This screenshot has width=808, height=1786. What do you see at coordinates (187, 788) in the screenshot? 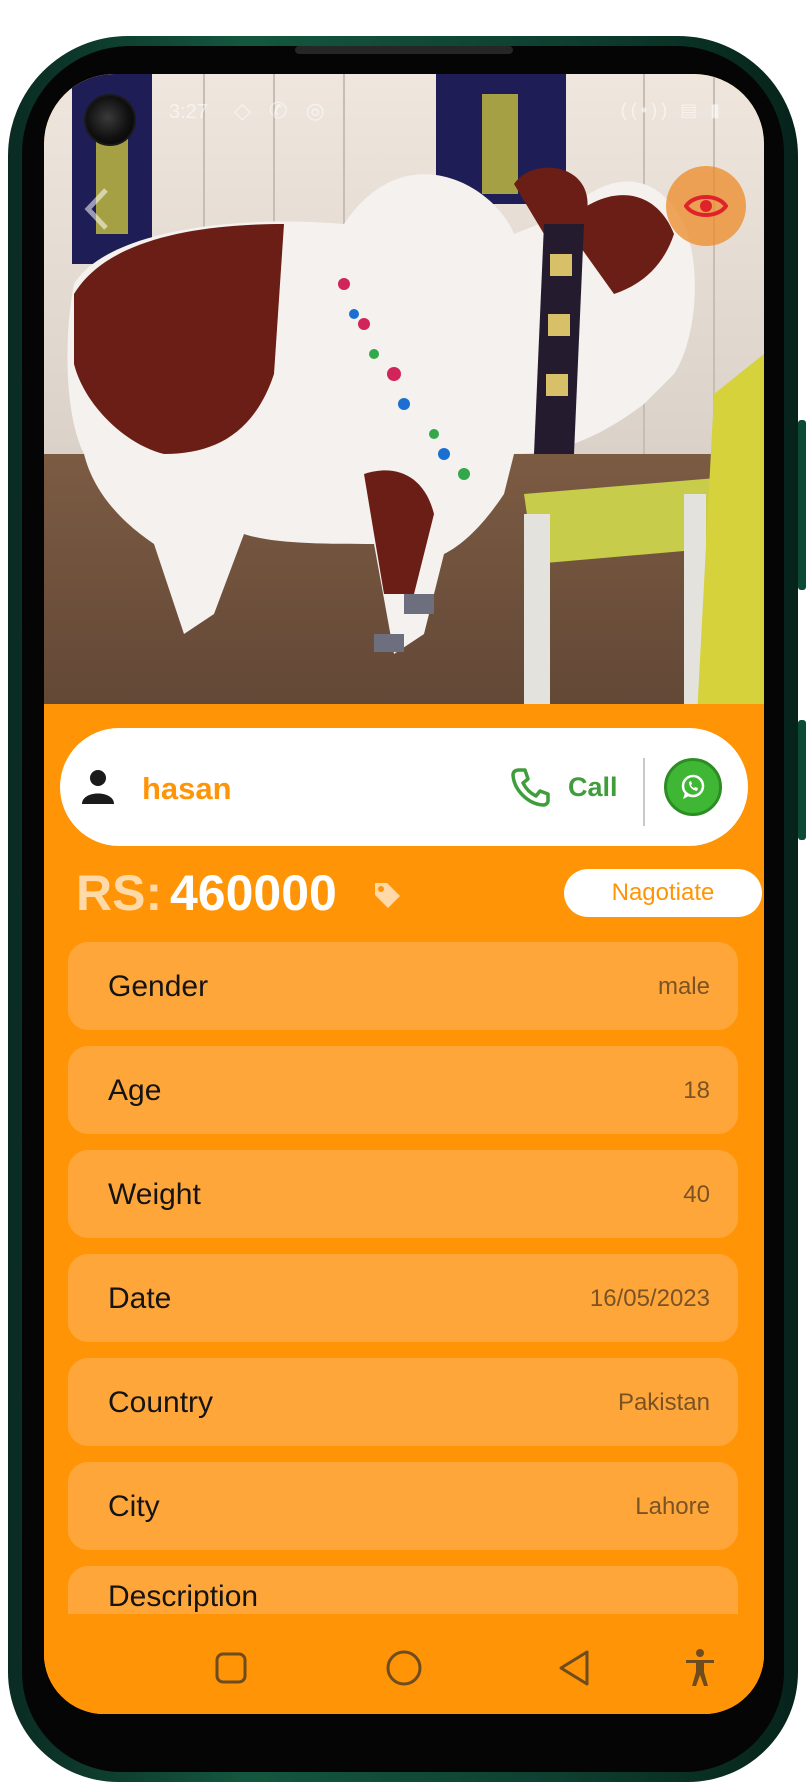
I see `seller-name: hasan` at bounding box center [187, 788].